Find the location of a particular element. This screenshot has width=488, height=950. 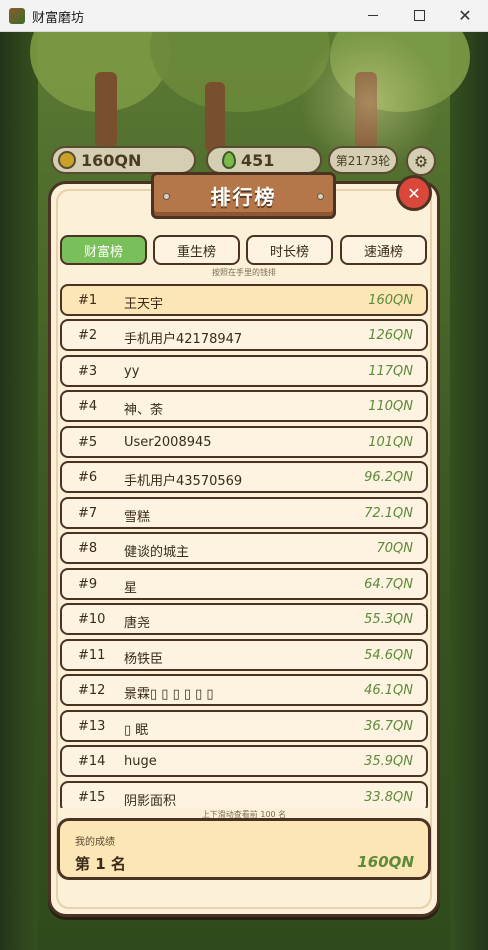

leaderboard-row: #1 王天宇 160QN is located at coordinates (244, 300).